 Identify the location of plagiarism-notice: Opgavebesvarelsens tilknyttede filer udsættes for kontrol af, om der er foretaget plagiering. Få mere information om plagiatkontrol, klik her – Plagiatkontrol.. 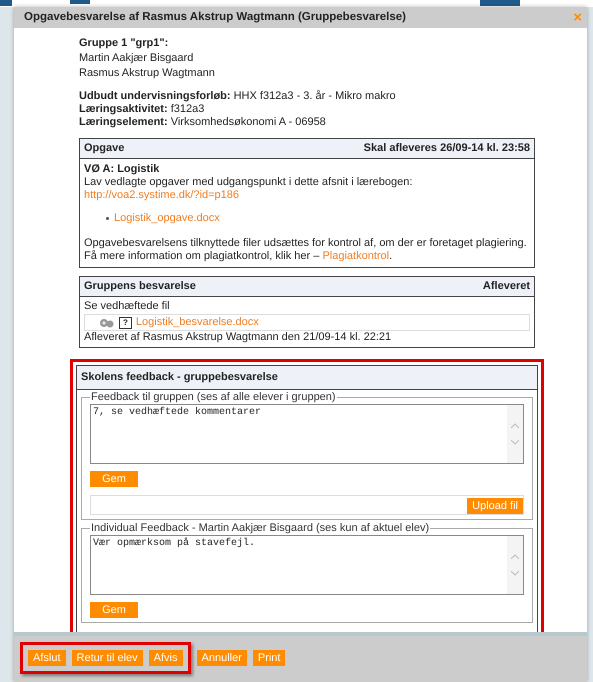
(306, 250).